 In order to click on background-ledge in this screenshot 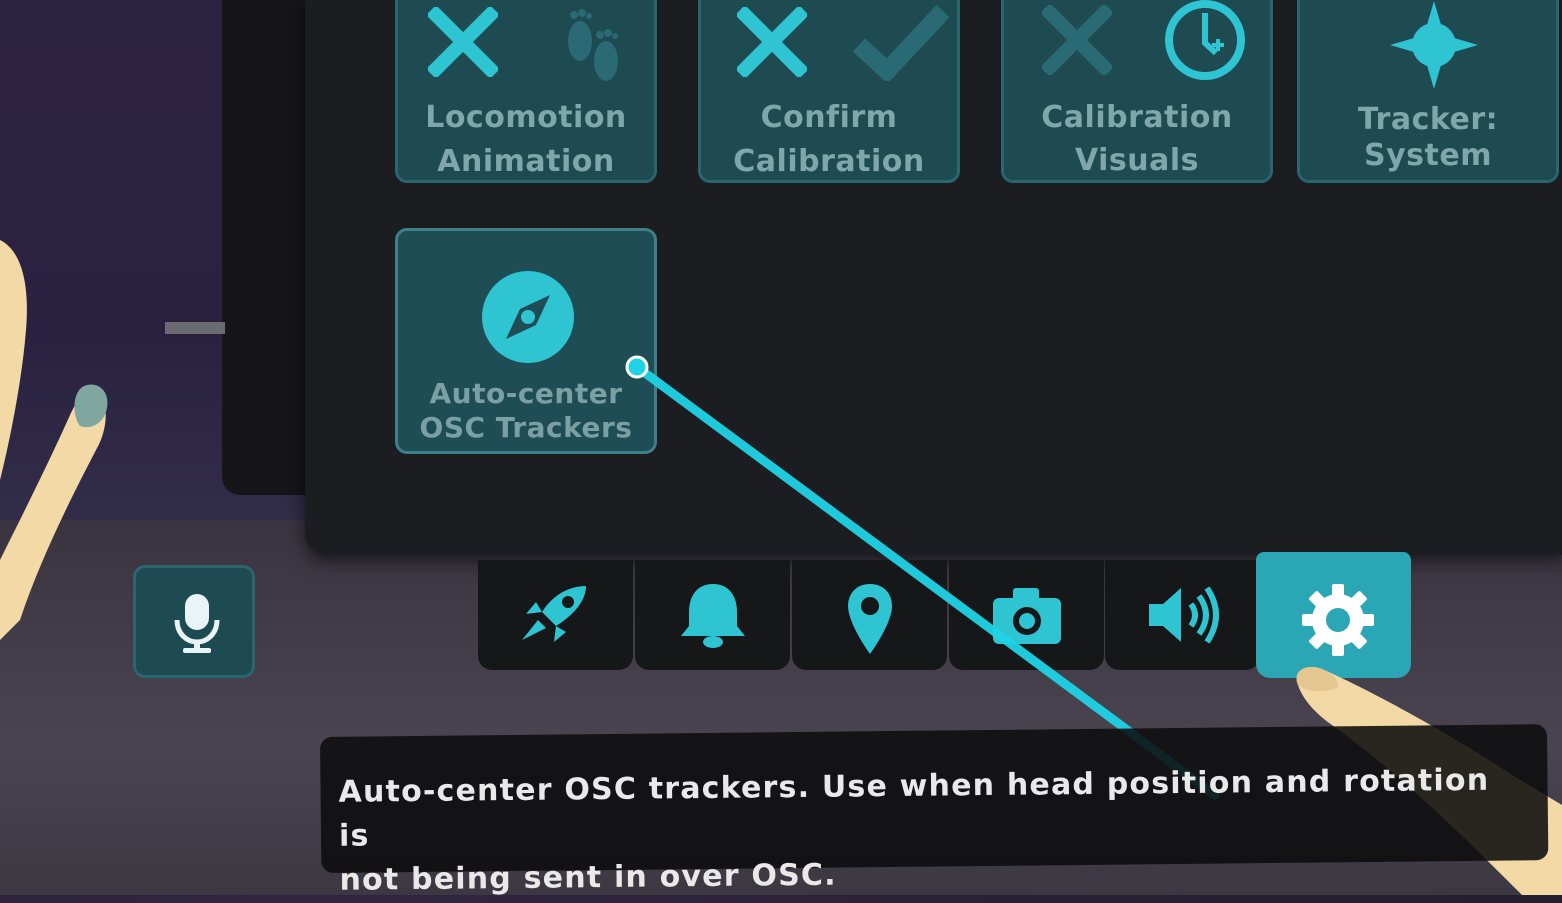, I will do `click(195, 328)`.